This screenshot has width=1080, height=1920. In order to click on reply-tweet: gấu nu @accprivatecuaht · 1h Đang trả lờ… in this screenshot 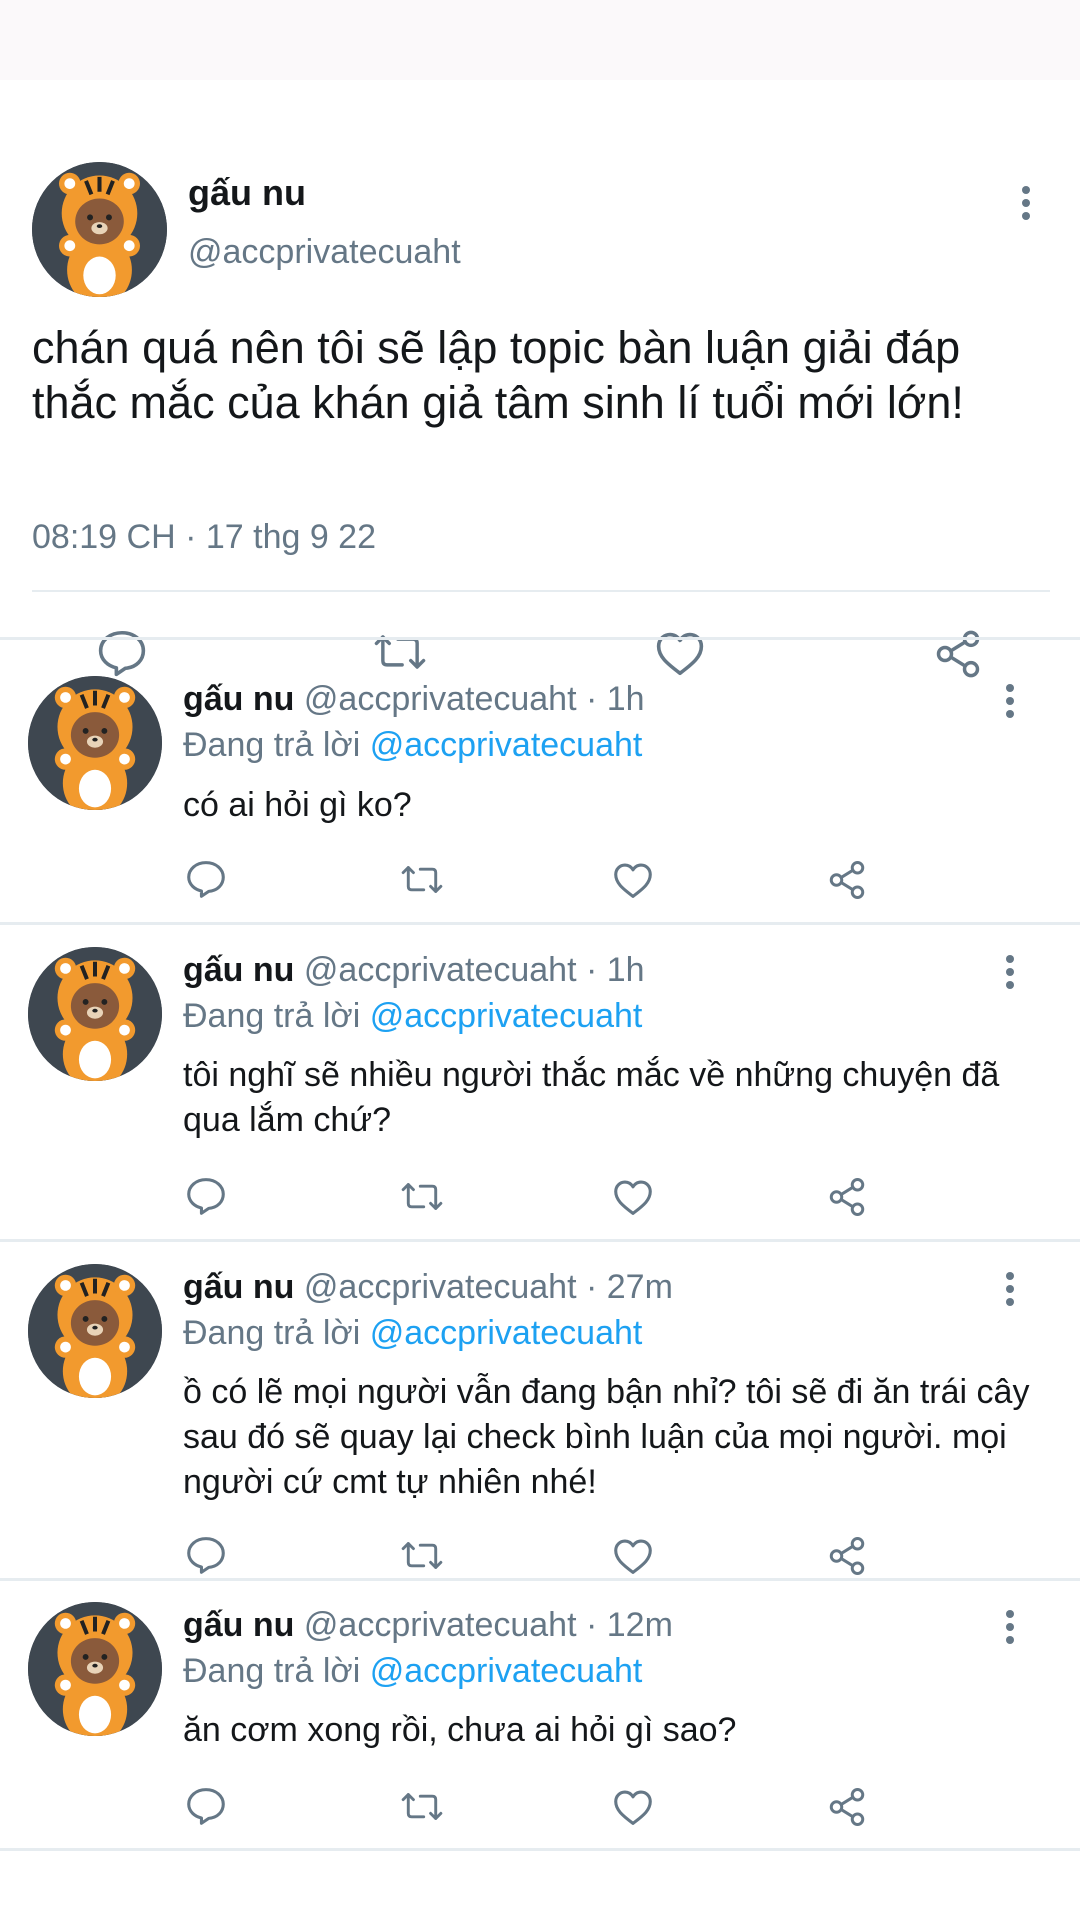, I will do `click(540, 782)`.